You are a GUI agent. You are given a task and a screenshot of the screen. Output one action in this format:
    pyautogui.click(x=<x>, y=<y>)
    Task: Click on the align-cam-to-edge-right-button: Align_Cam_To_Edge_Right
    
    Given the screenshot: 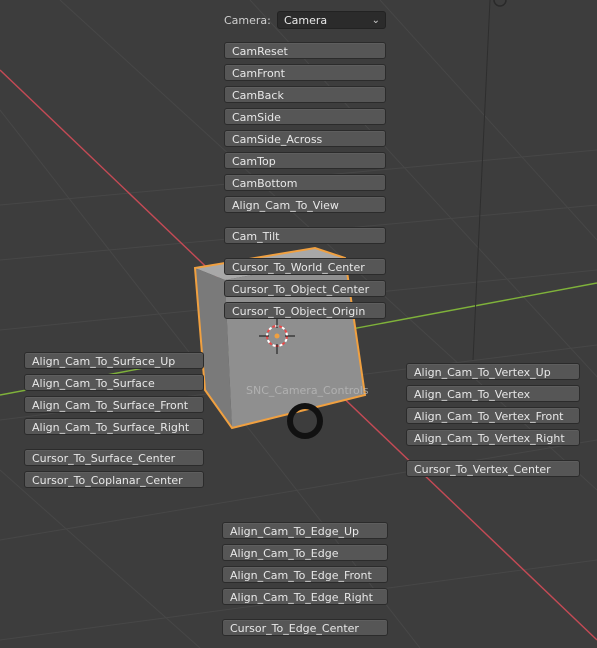 What is the action you would take?
    pyautogui.click(x=305, y=596)
    